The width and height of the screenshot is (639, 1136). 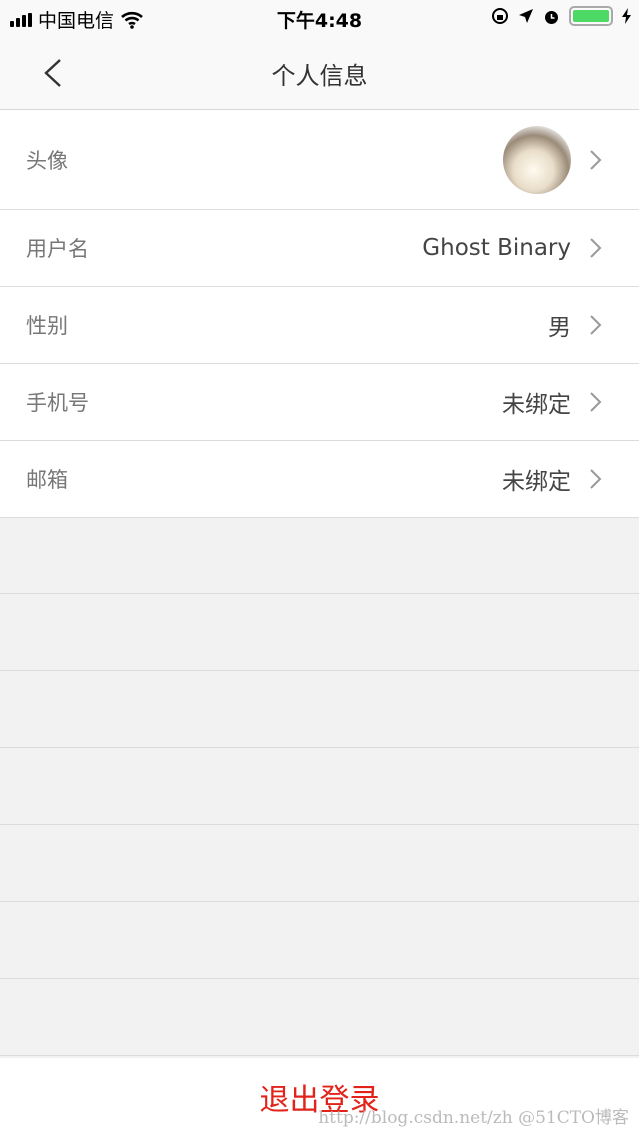 What do you see at coordinates (500, 16) in the screenshot?
I see `rotation-lock-icon` at bounding box center [500, 16].